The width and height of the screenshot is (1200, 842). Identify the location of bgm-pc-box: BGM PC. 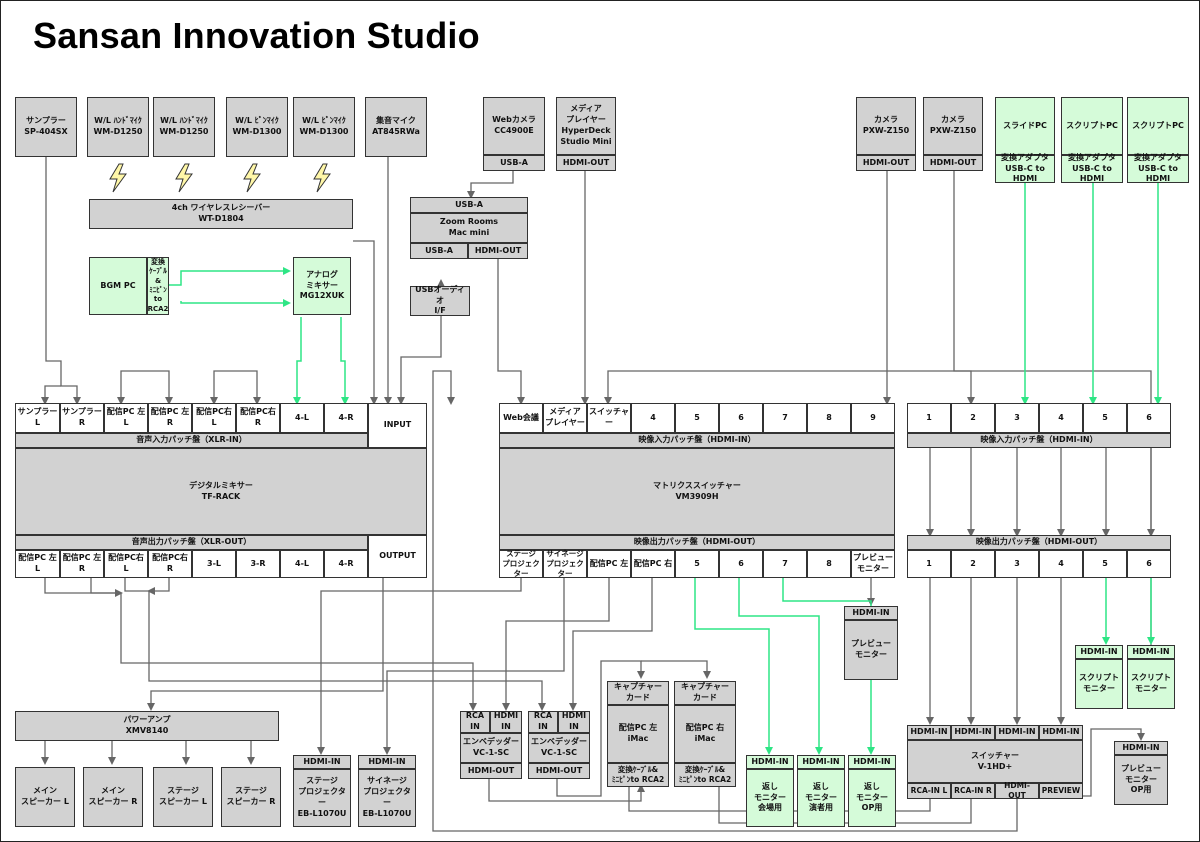
(118, 286).